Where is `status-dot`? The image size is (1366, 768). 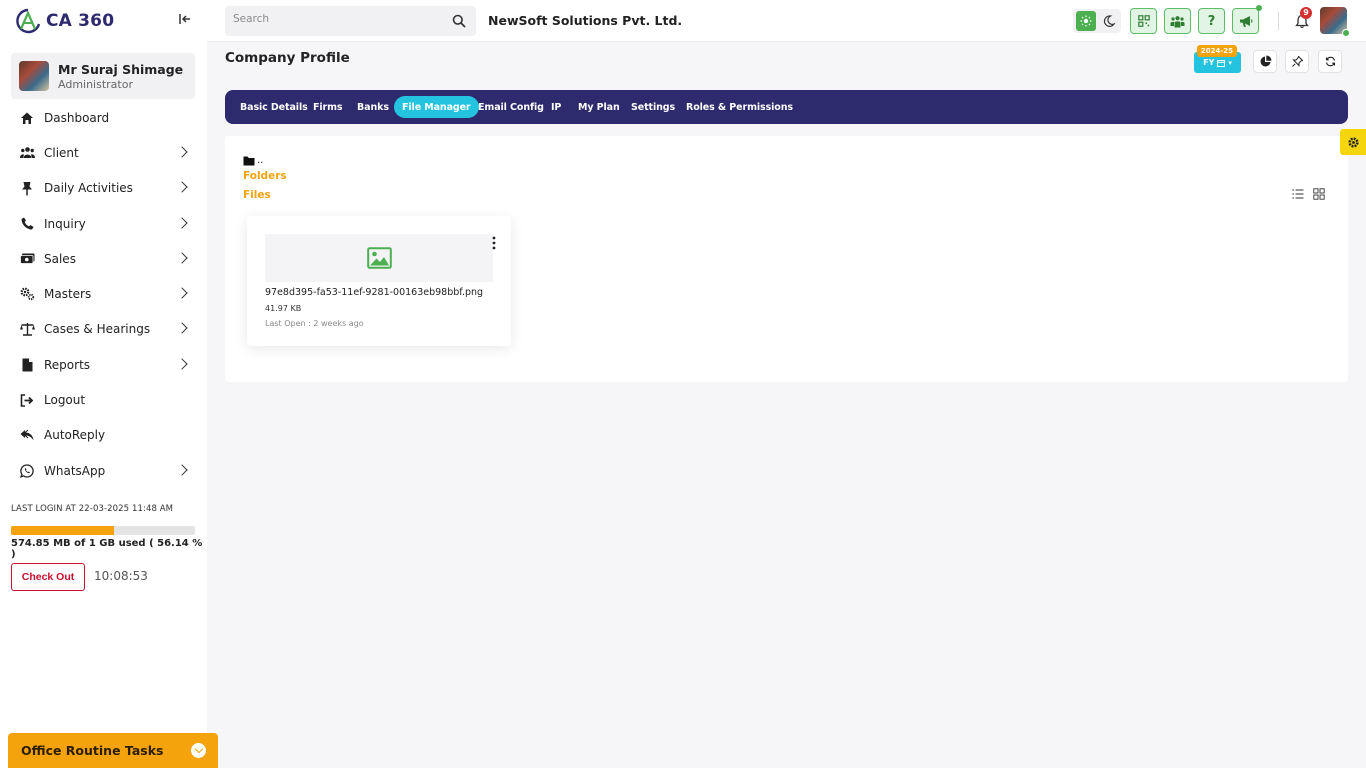
status-dot is located at coordinates (1259, 8).